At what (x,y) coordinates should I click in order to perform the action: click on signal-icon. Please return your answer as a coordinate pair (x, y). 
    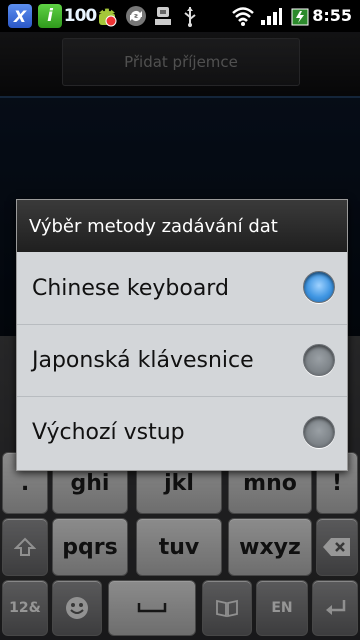
    Looking at the image, I should click on (271, 16).